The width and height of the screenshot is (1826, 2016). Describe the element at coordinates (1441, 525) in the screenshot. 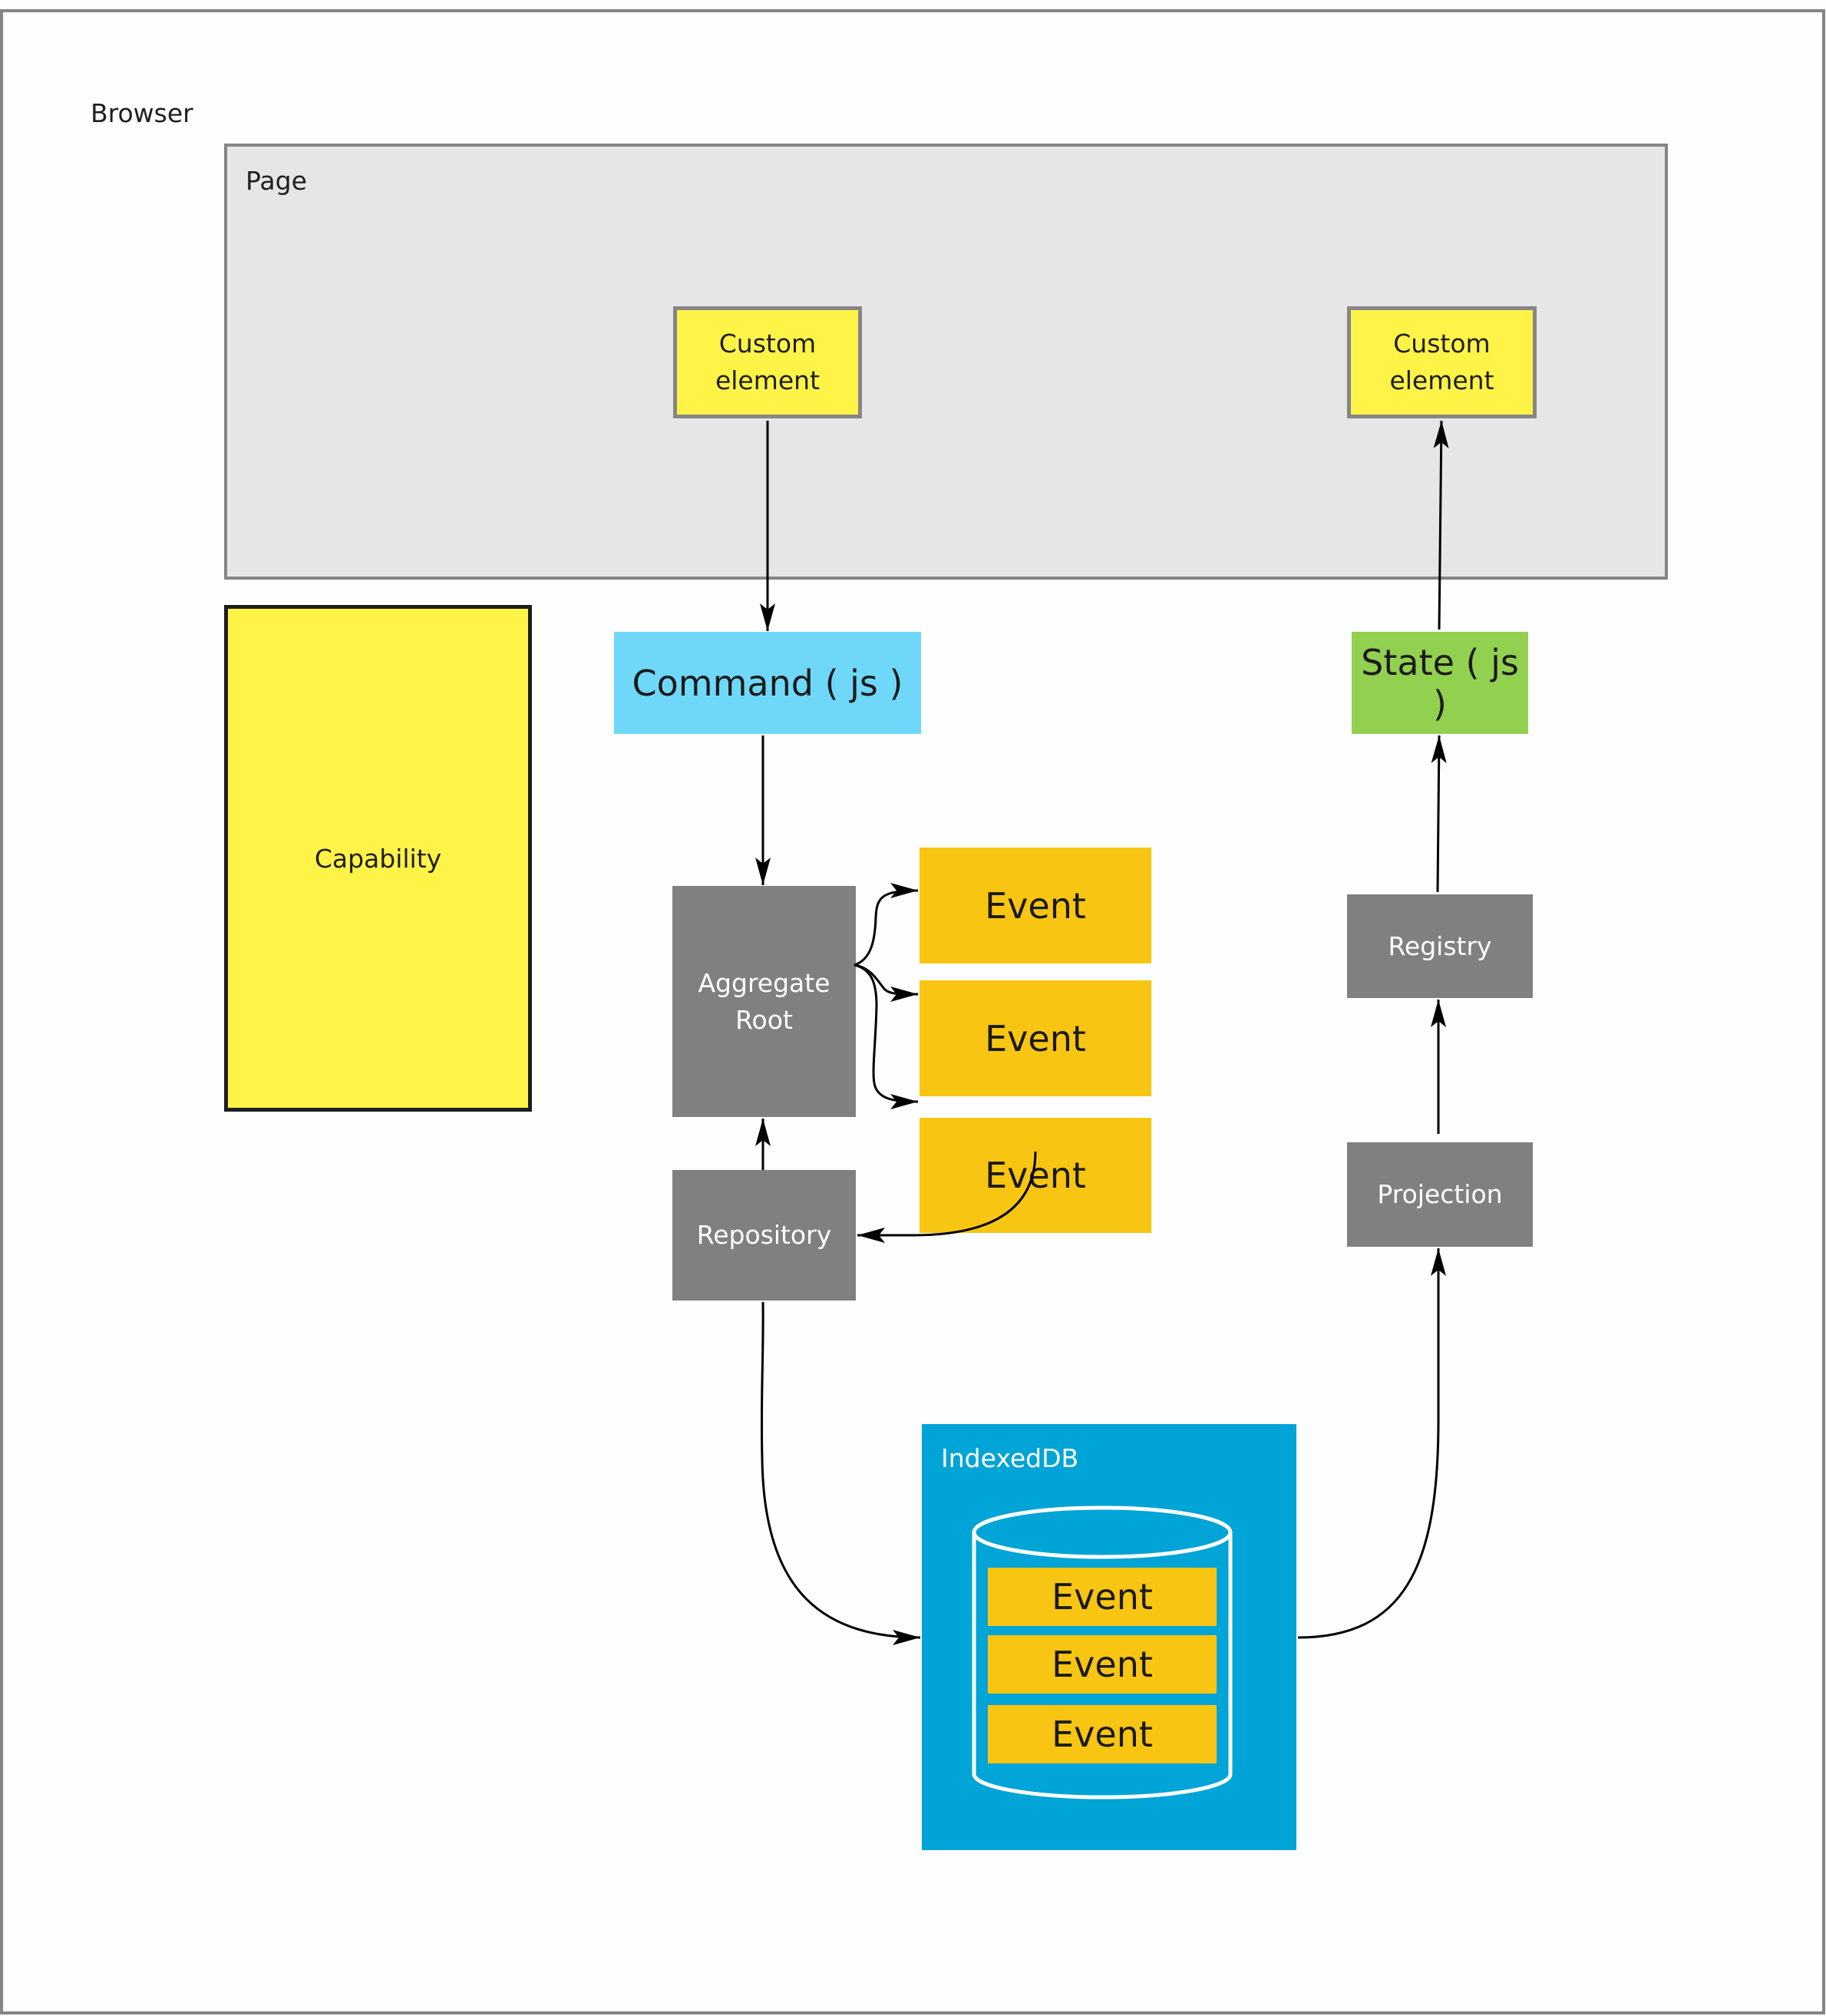

I see `arrow-state-to-custom-element` at that location.